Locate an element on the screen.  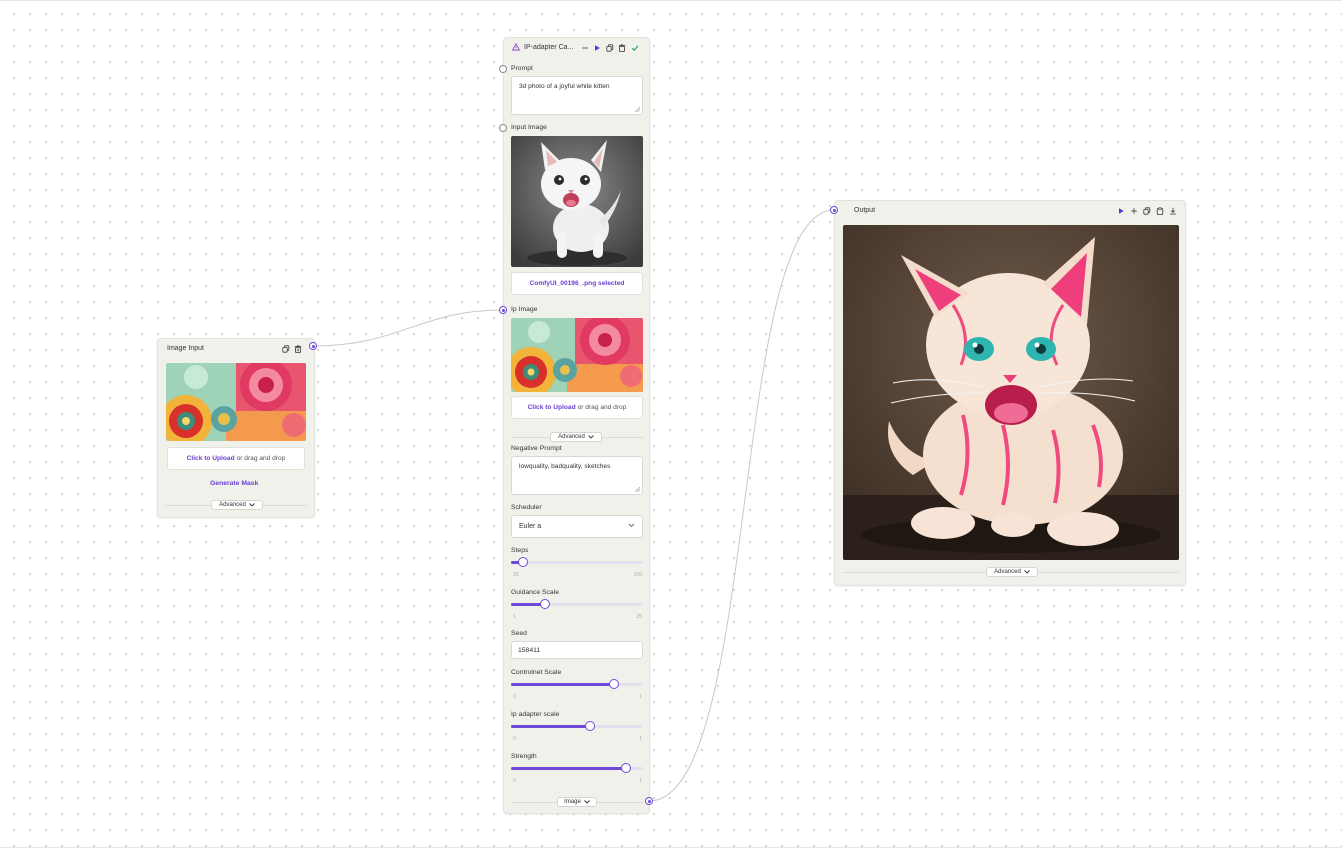
canvas-bottom-border is located at coordinates (671, 847).